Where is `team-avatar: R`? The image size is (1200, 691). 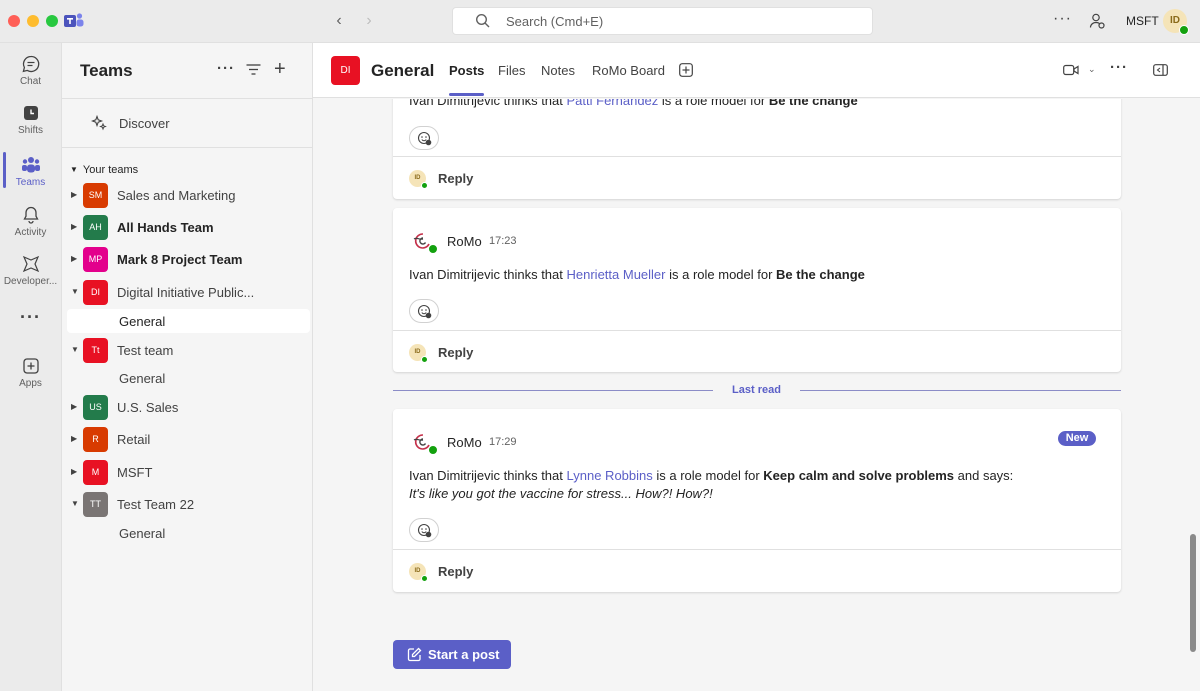
team-avatar: R is located at coordinates (95, 439).